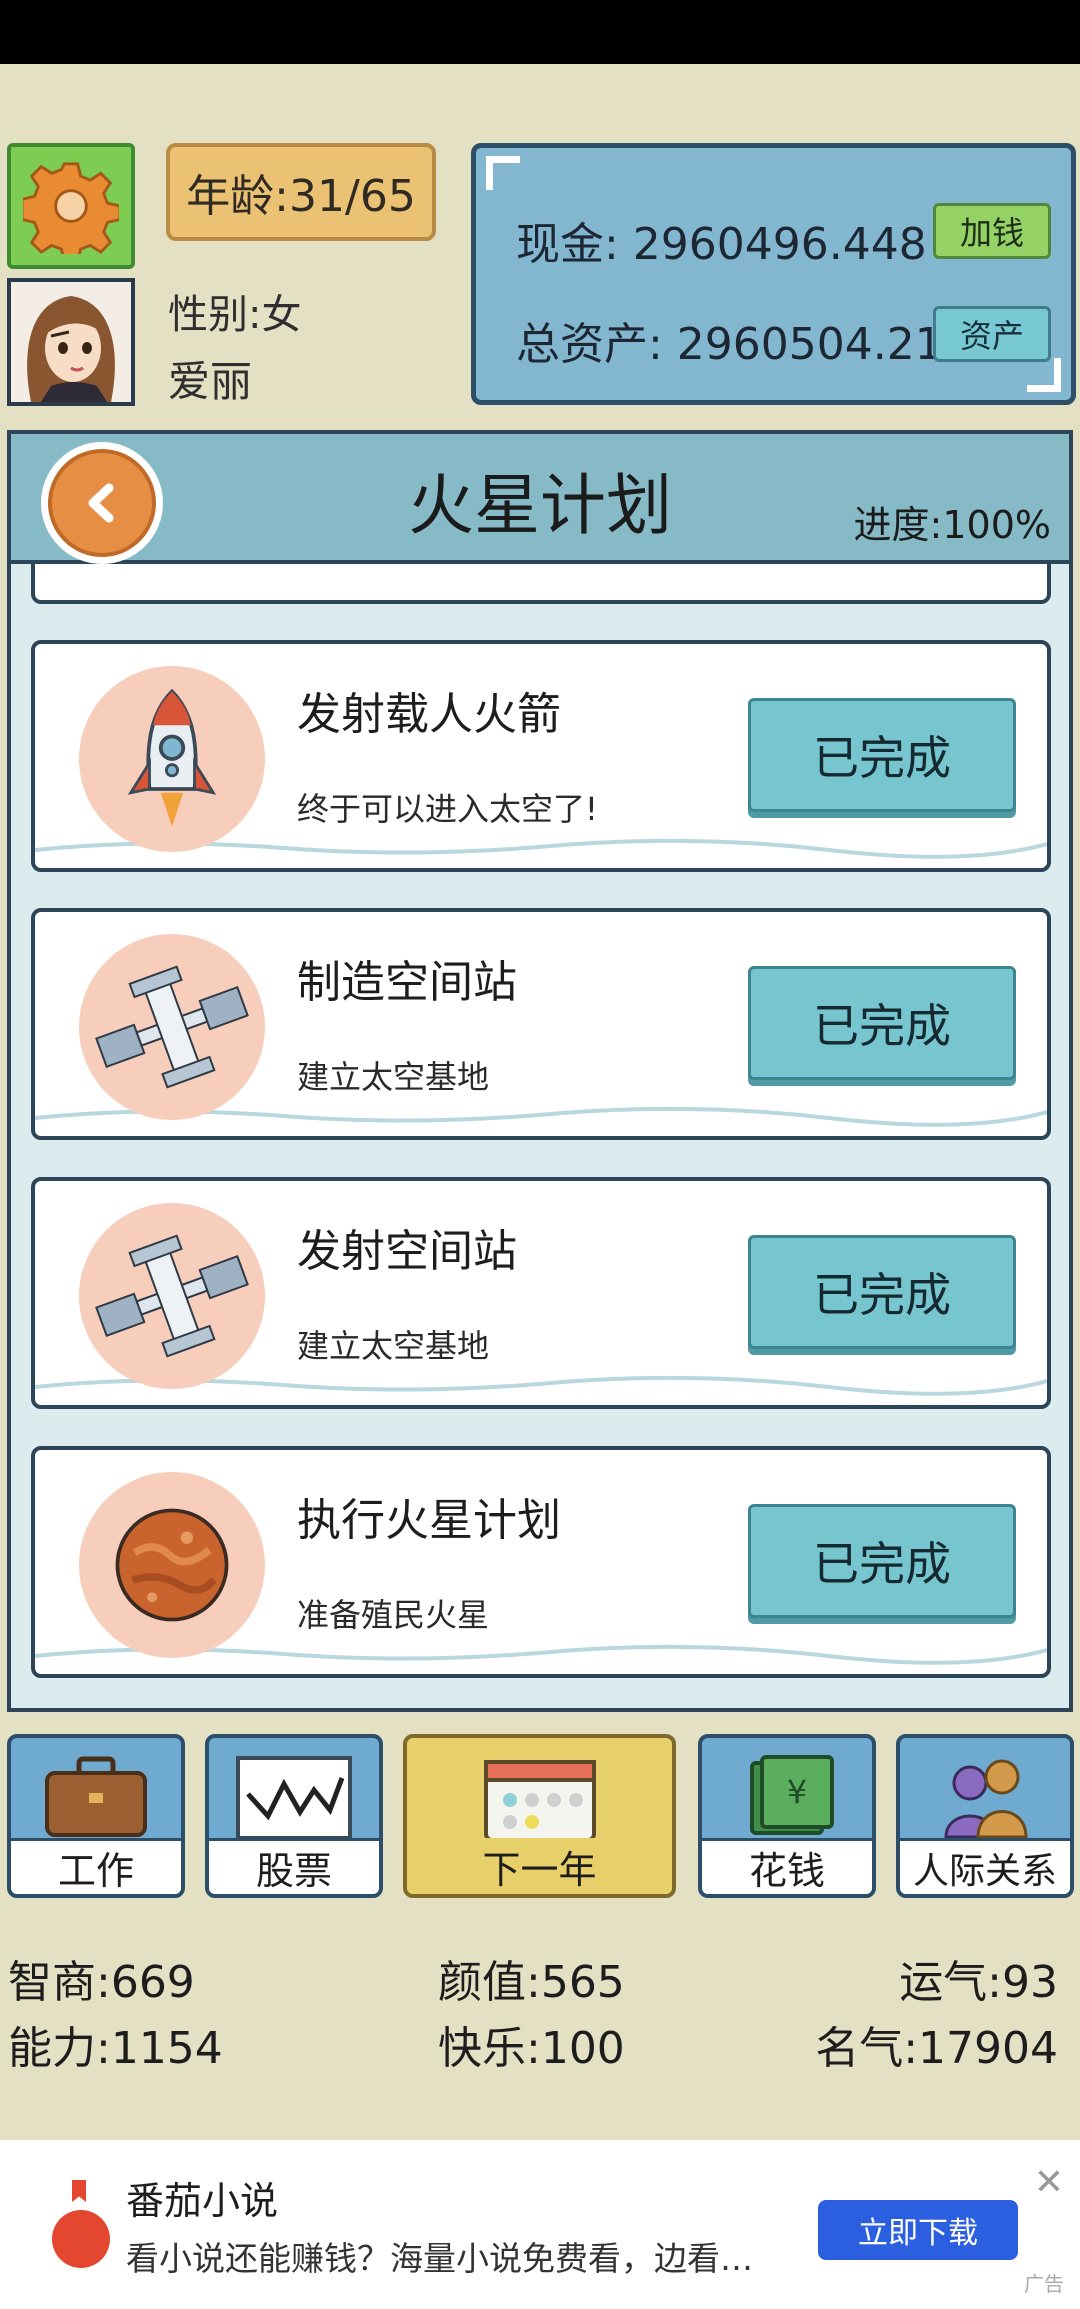  I want to click on assets-button: 资产, so click(992, 334).